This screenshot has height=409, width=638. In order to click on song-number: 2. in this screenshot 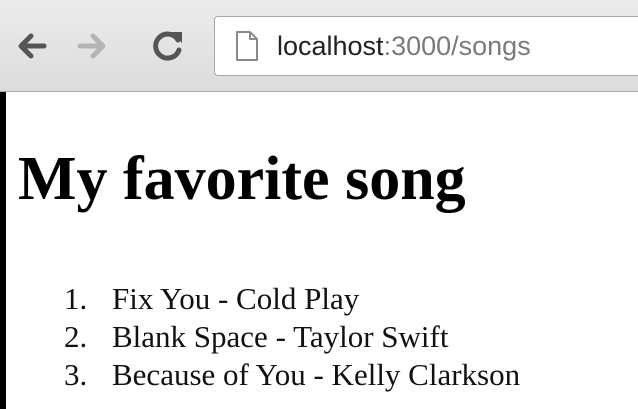, I will do `click(76, 336)`.